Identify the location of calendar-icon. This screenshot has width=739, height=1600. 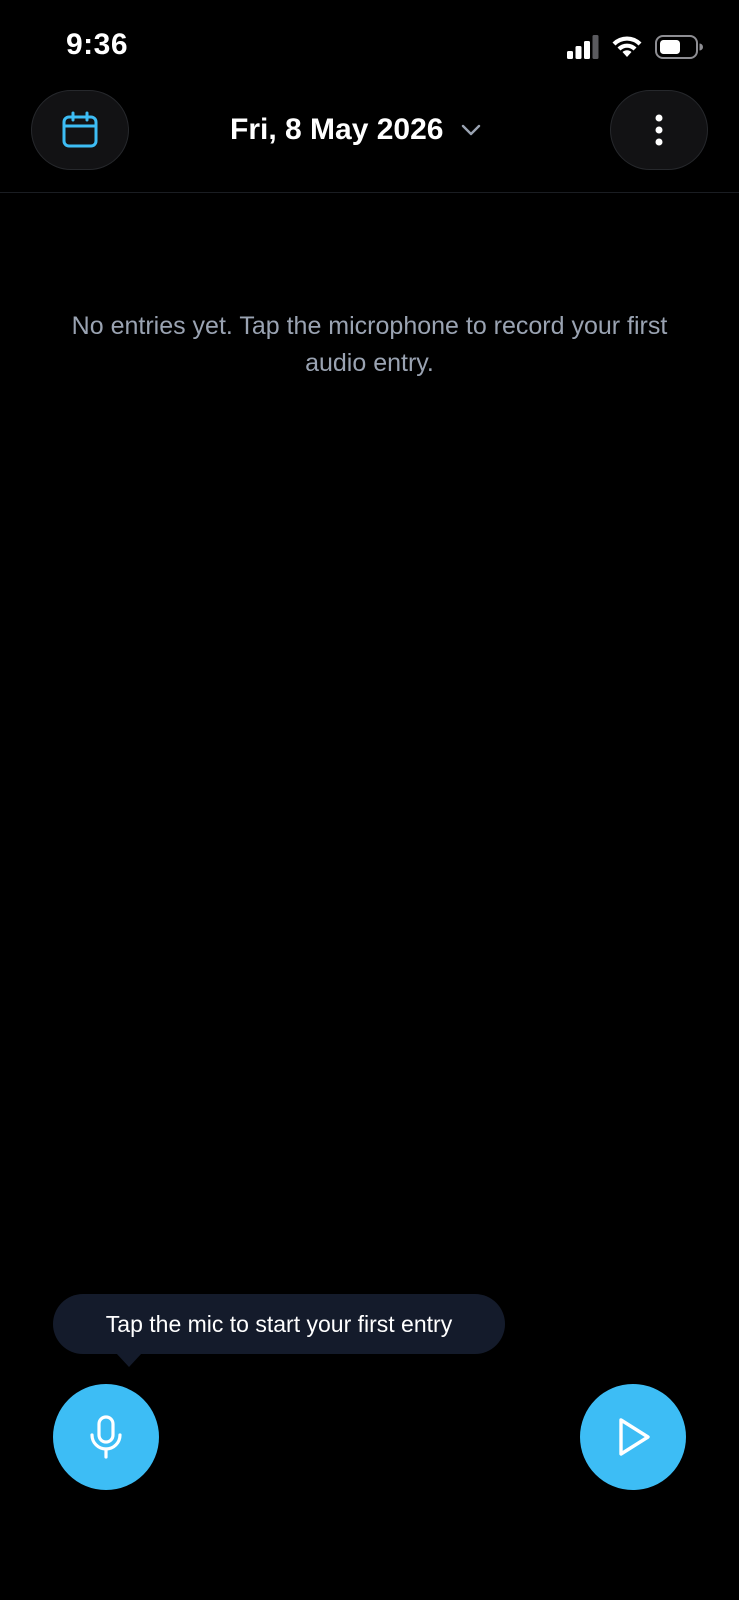
(80, 129).